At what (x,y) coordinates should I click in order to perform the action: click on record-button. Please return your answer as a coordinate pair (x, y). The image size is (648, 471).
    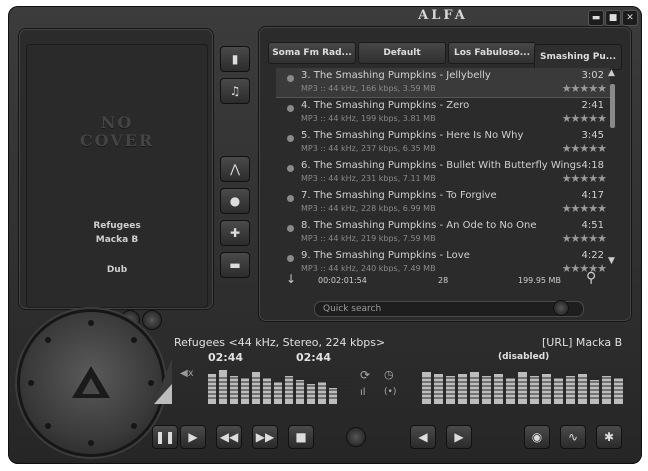
    Looking at the image, I should click on (356, 437).